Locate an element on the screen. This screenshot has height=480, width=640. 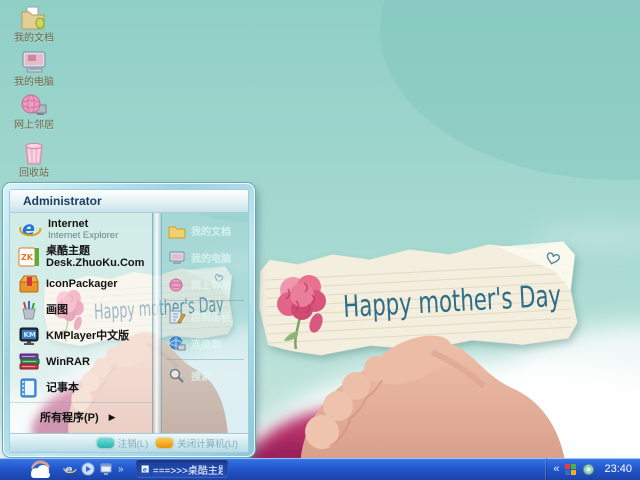
all-programs-button: 所有程序(P) ▶ is located at coordinates (81, 417).